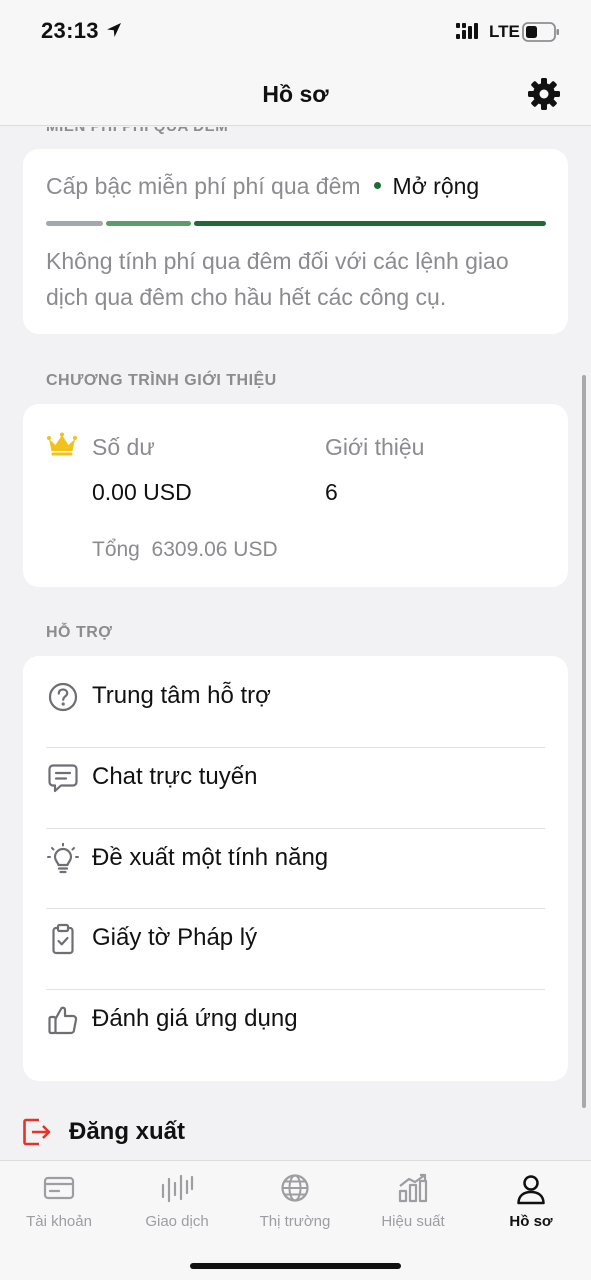 The height and width of the screenshot is (1280, 591). I want to click on scrollbar, so click(584, 741).